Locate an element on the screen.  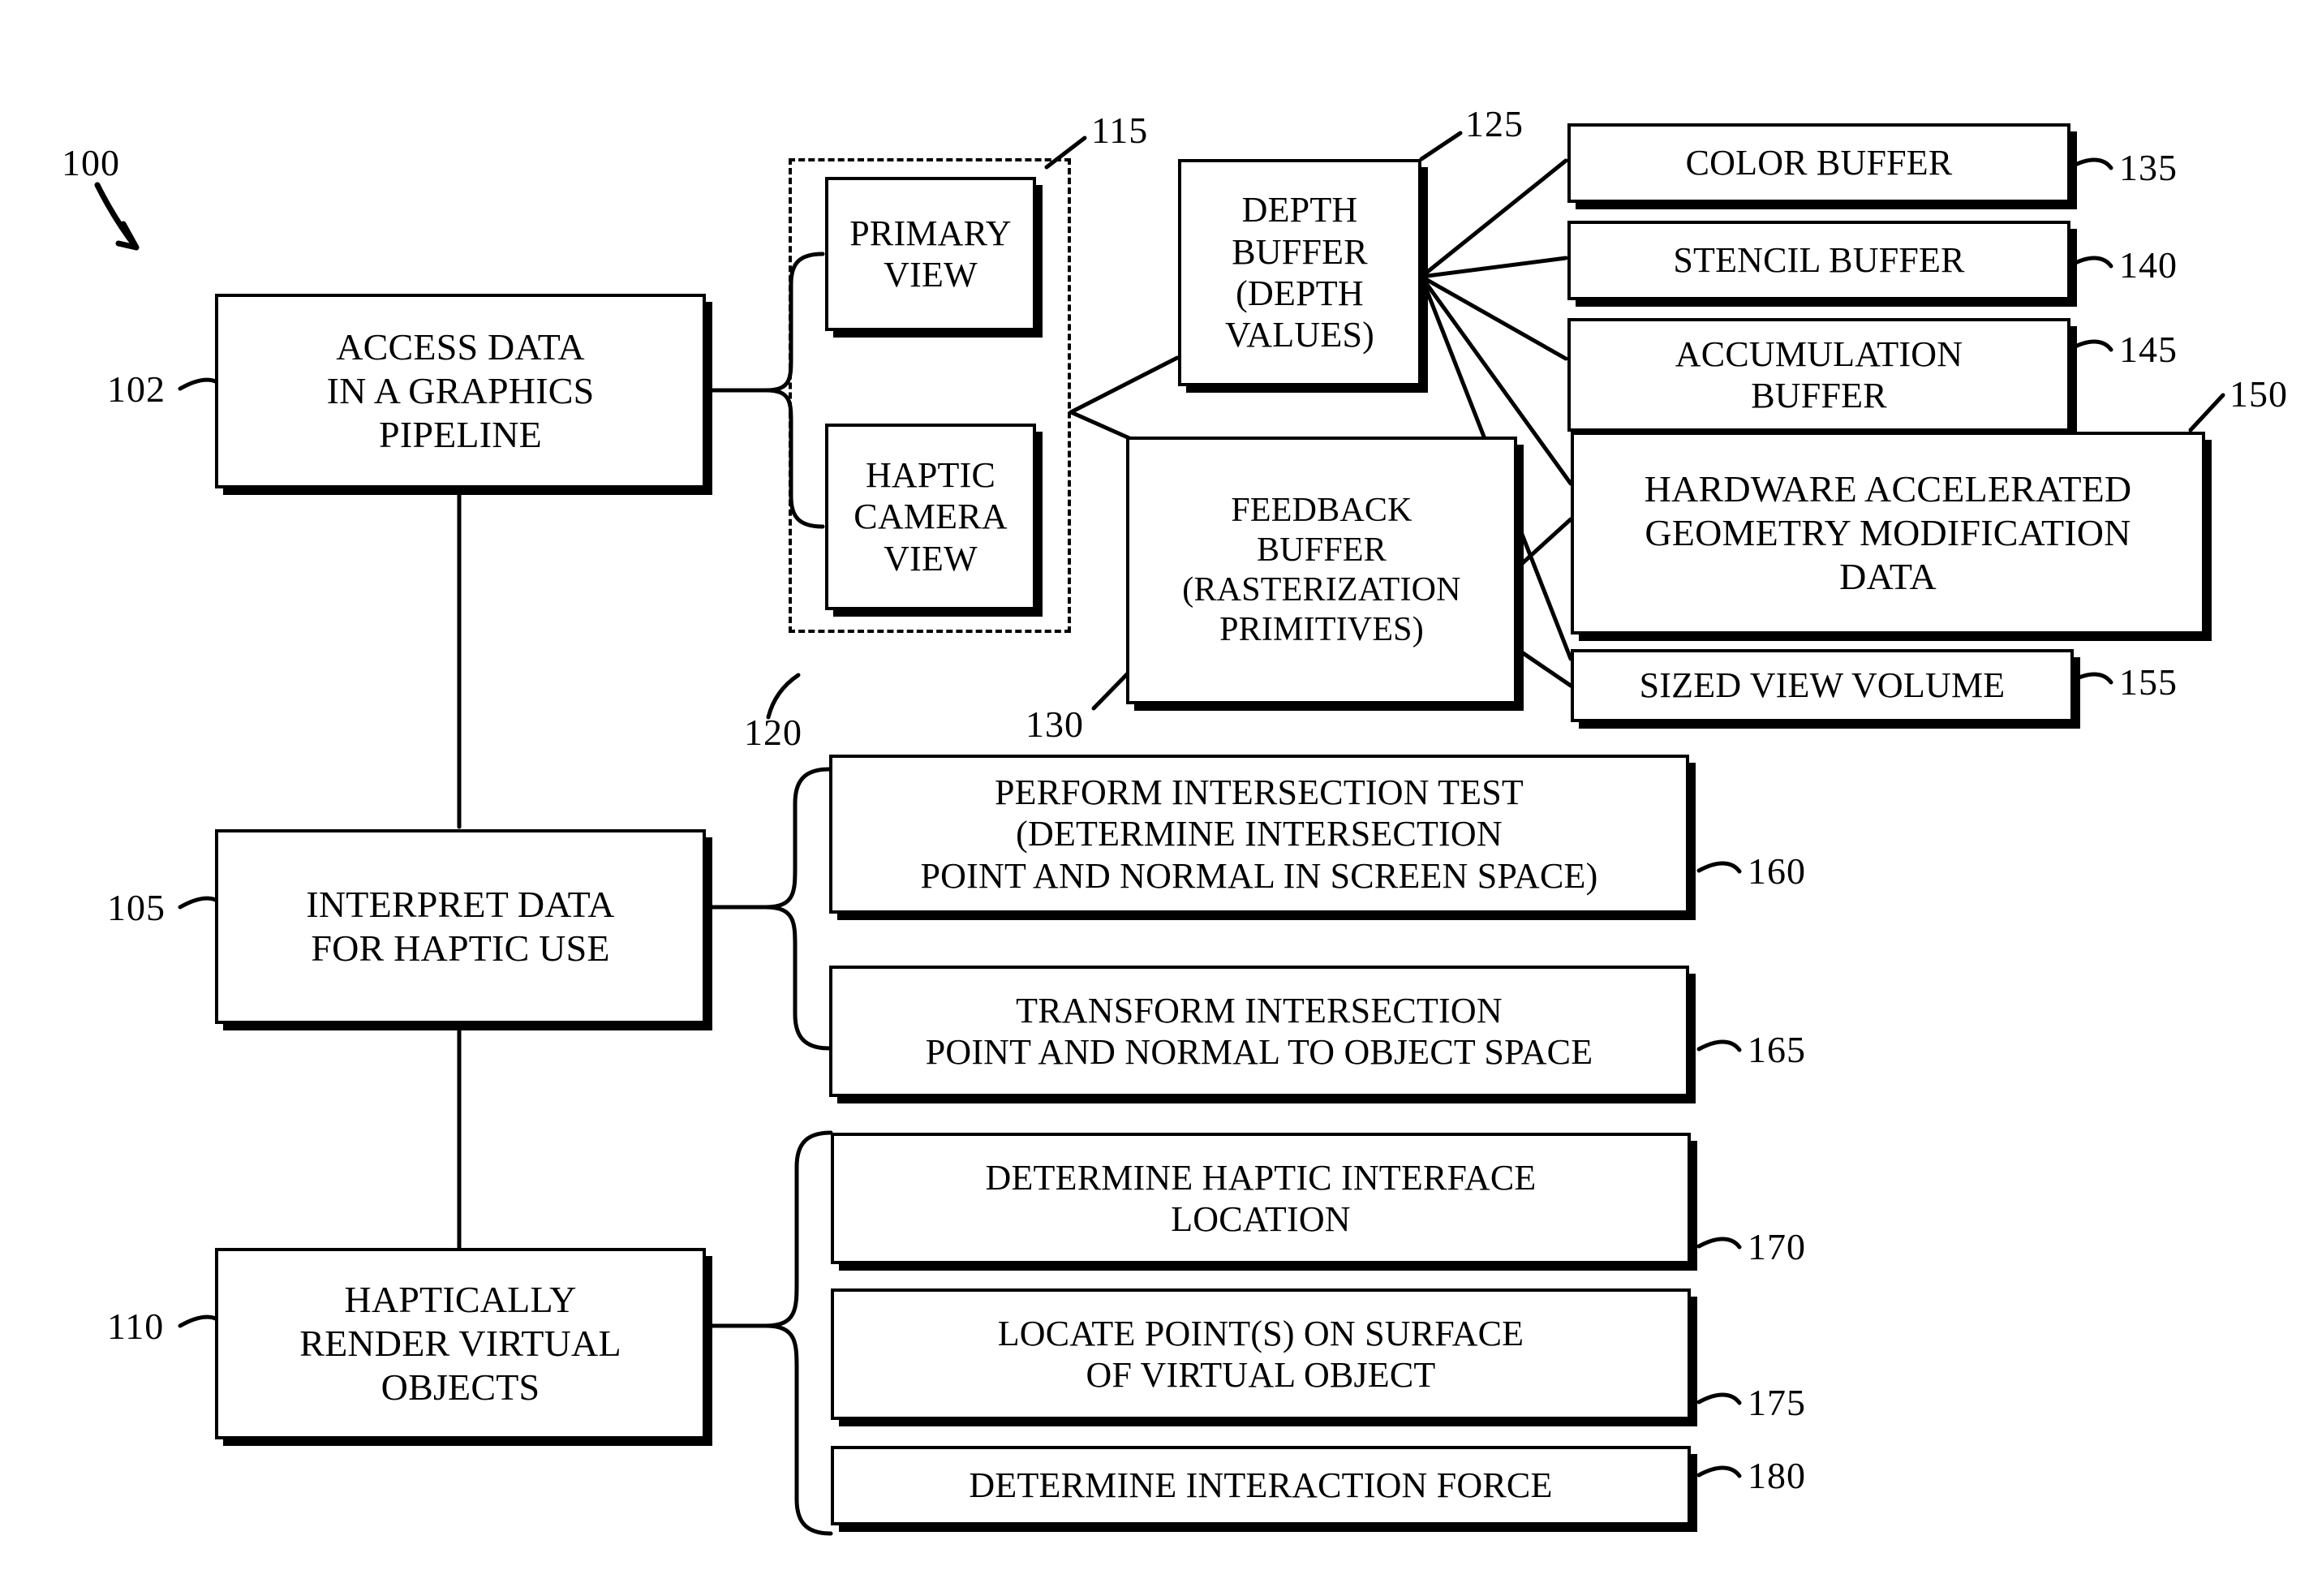
box-interpret-data: INTERPRET DATA FOR HAPTIC USE is located at coordinates (461, 926).